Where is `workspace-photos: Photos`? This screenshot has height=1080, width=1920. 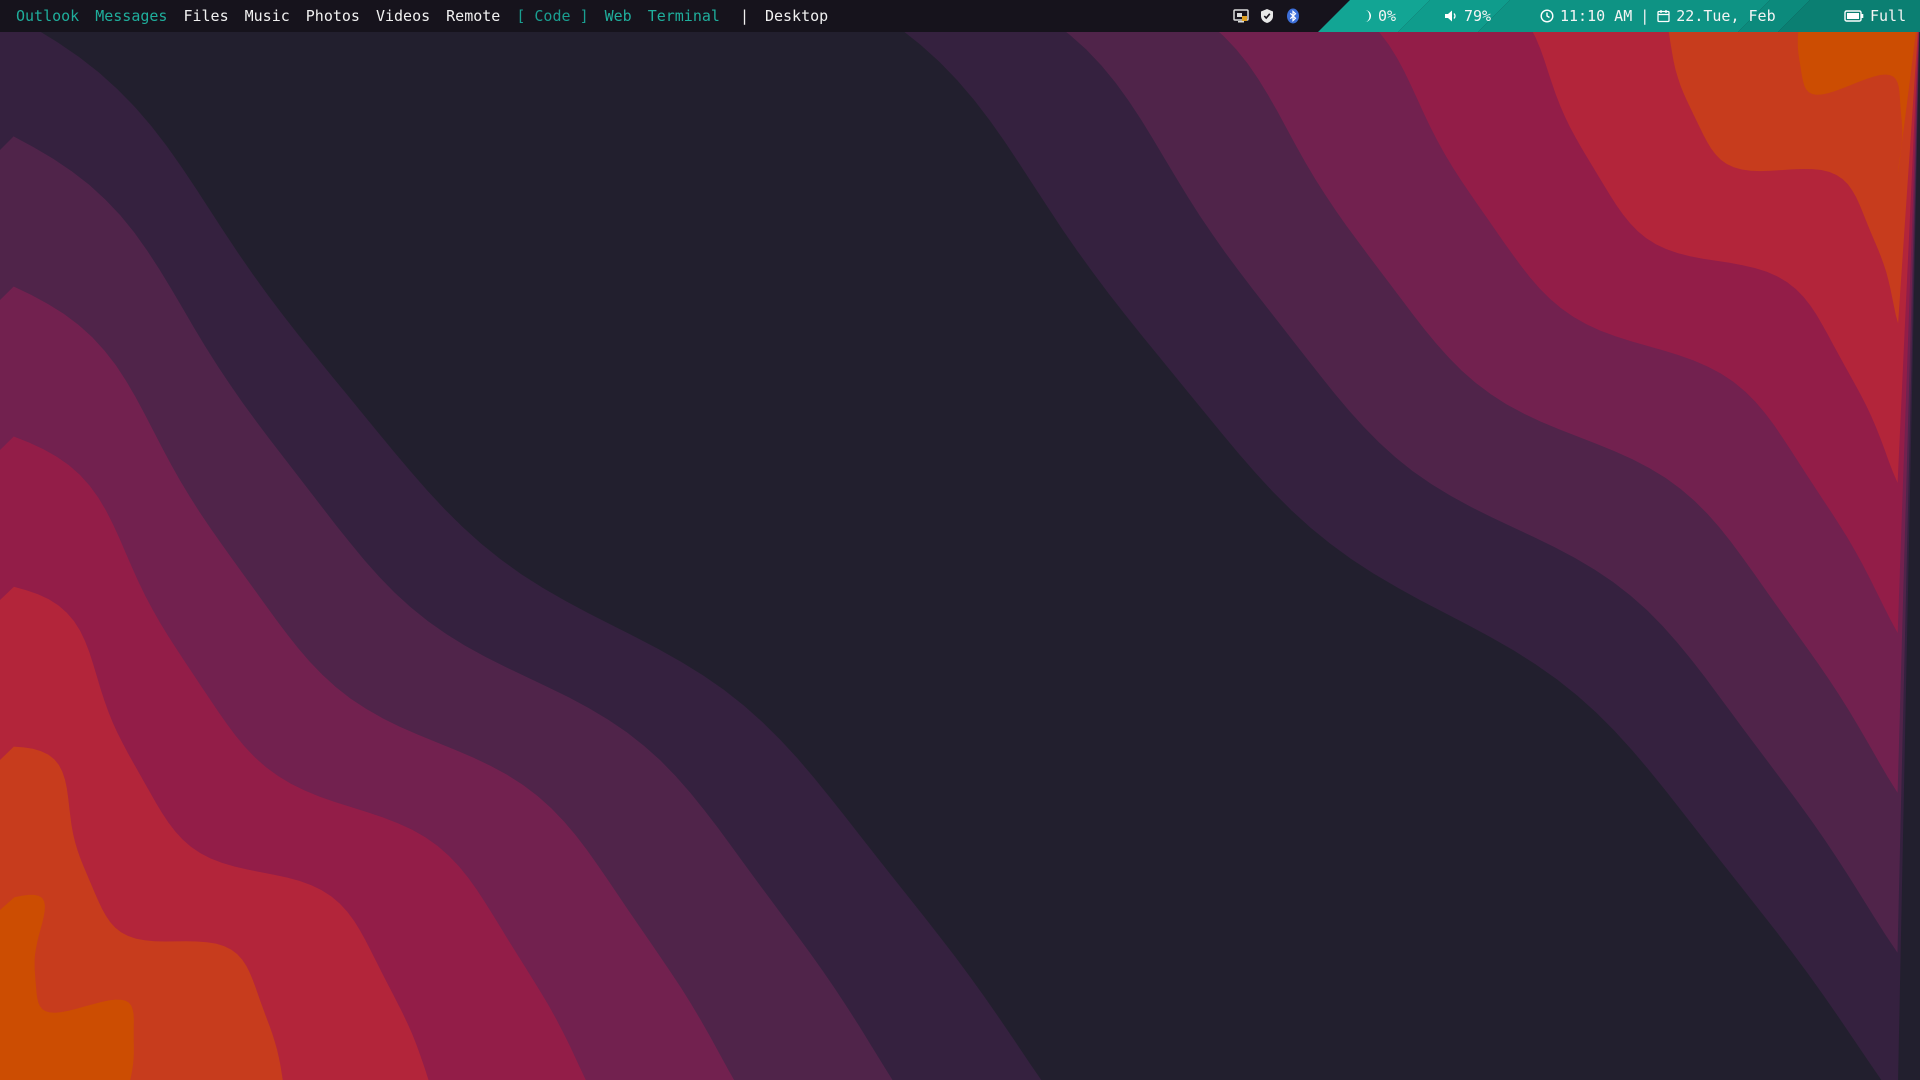 workspace-photos: Photos is located at coordinates (333, 16).